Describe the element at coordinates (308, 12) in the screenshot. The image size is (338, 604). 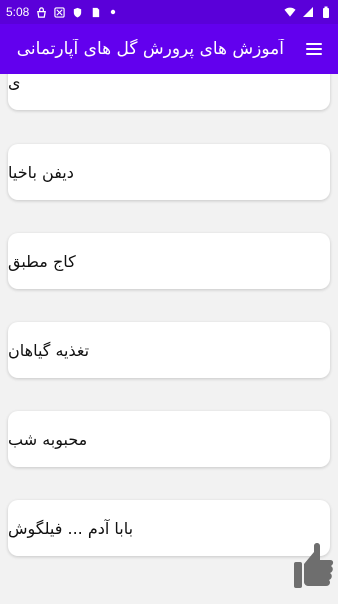
I see `signal-icon` at that location.